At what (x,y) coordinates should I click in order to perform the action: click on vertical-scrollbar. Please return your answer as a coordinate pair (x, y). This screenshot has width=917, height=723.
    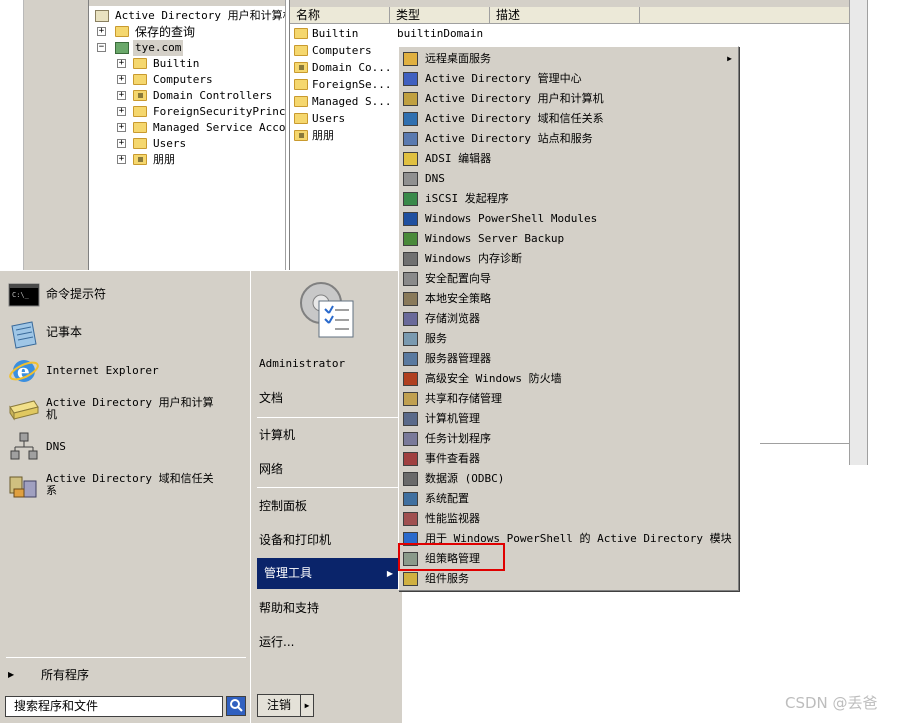
    Looking at the image, I should click on (859, 232).